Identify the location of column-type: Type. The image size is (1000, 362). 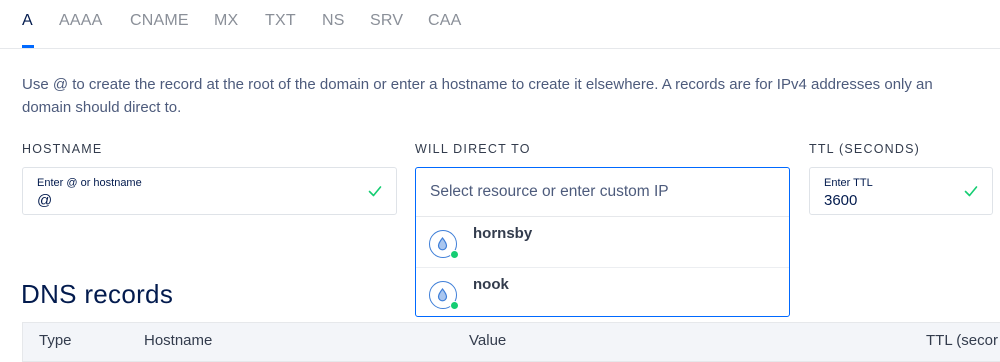
(55, 340).